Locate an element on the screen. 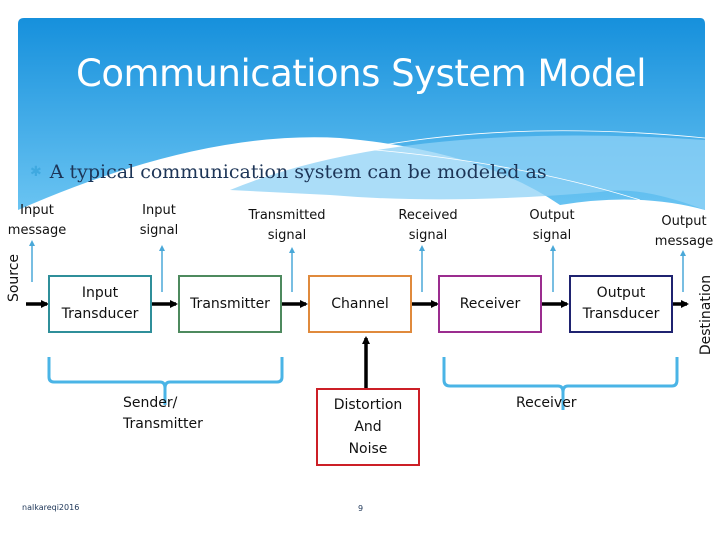 The width and height of the screenshot is (720, 540). label-transmitted-signal: Transmitted signal is located at coordinates (287, 225).